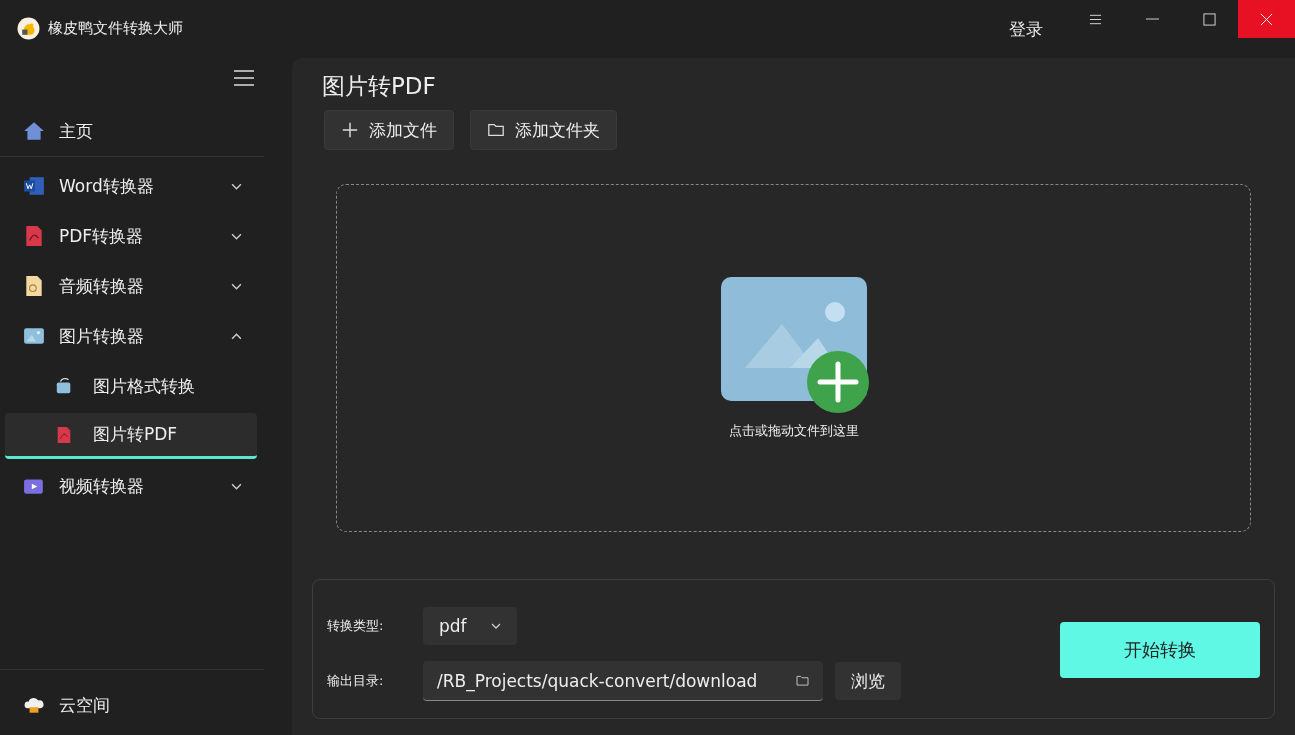 The image size is (1295, 735). I want to click on sidebar-item: 图片转换器, so click(131, 336).